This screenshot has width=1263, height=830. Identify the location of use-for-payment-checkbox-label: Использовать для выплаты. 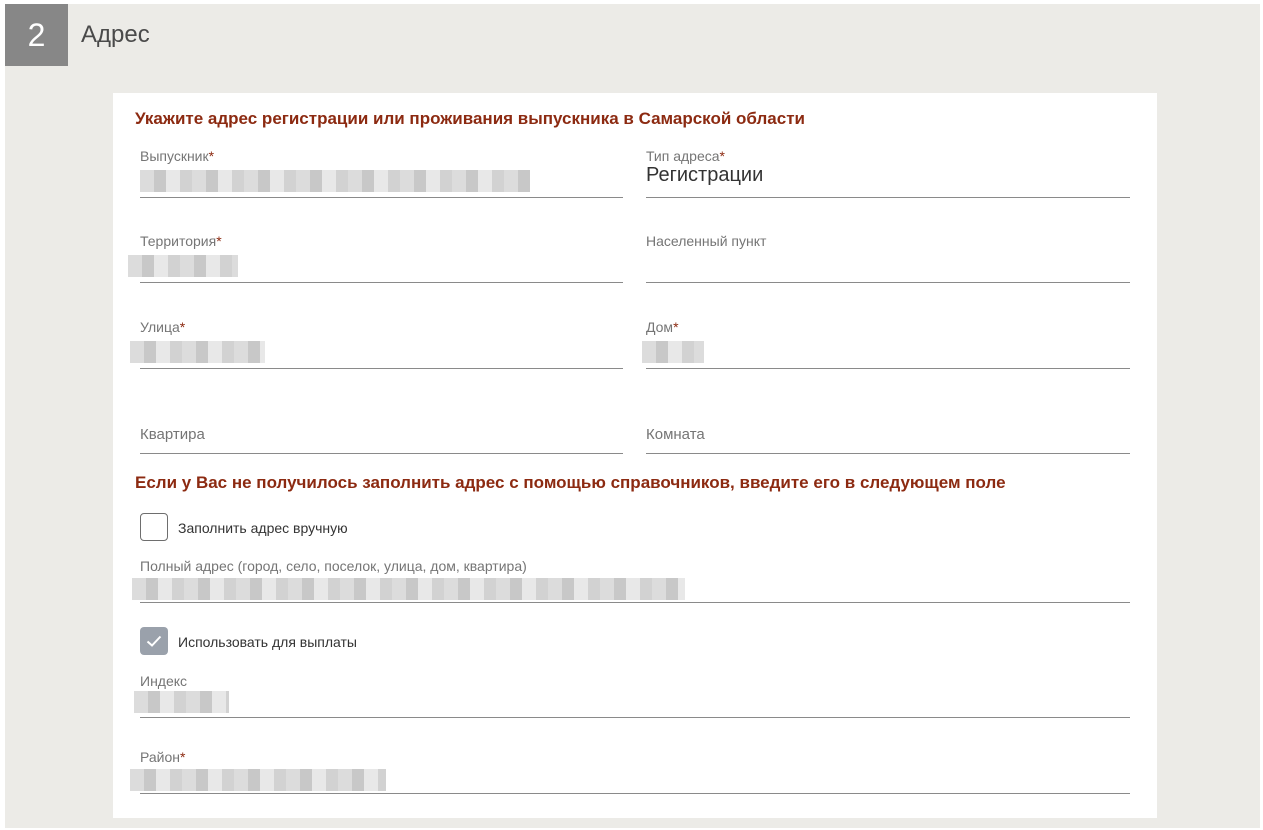
(267, 642).